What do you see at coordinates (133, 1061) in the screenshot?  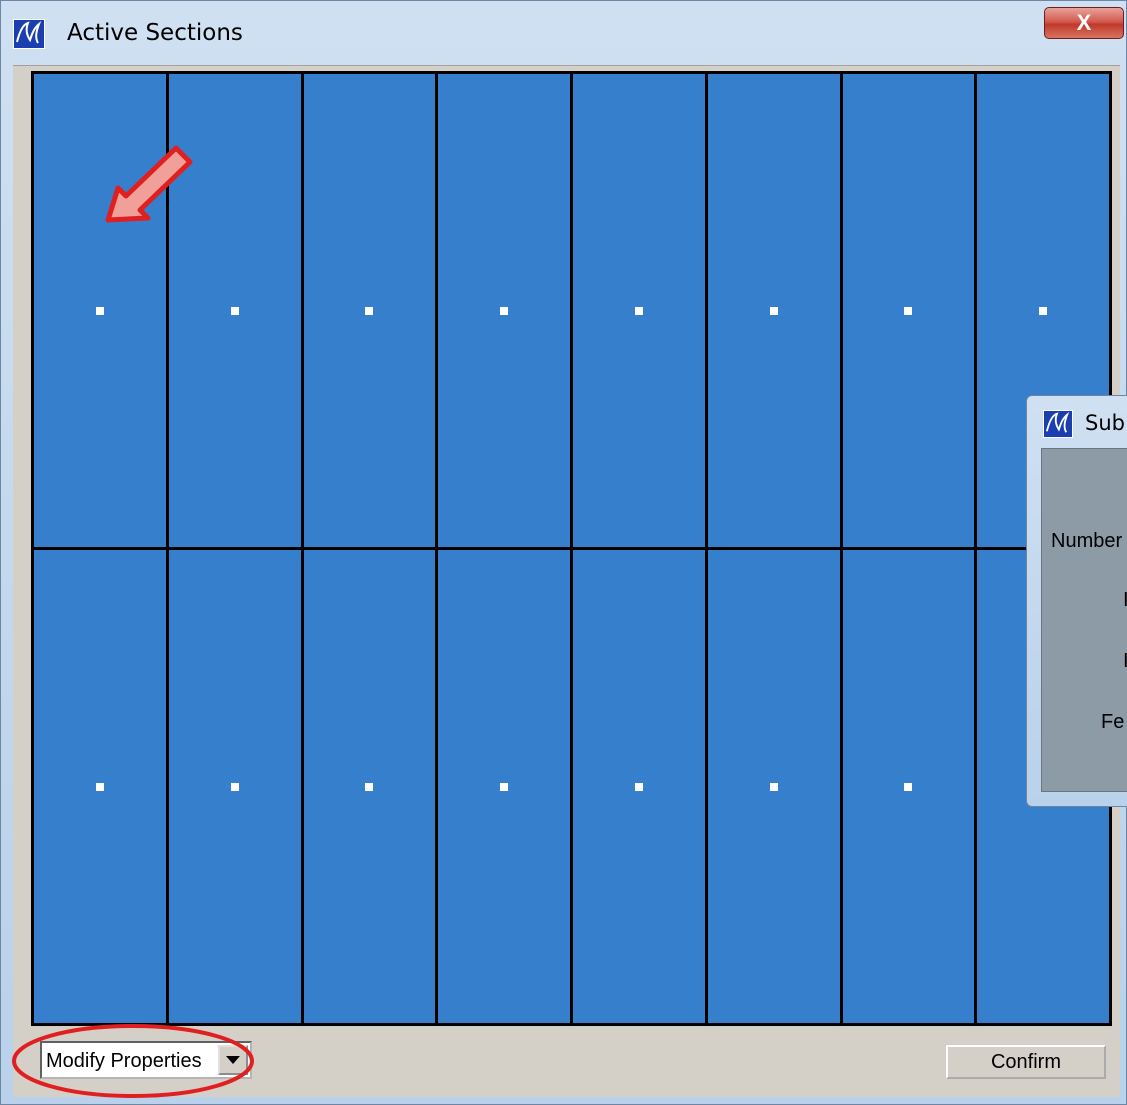 I see `annotation-highlight-ellipse` at bounding box center [133, 1061].